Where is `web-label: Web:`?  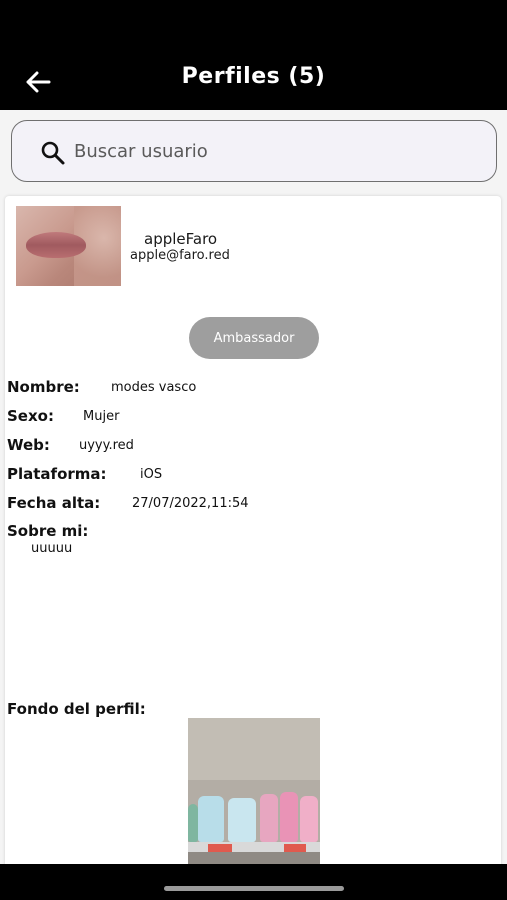 web-label: Web: is located at coordinates (28, 445).